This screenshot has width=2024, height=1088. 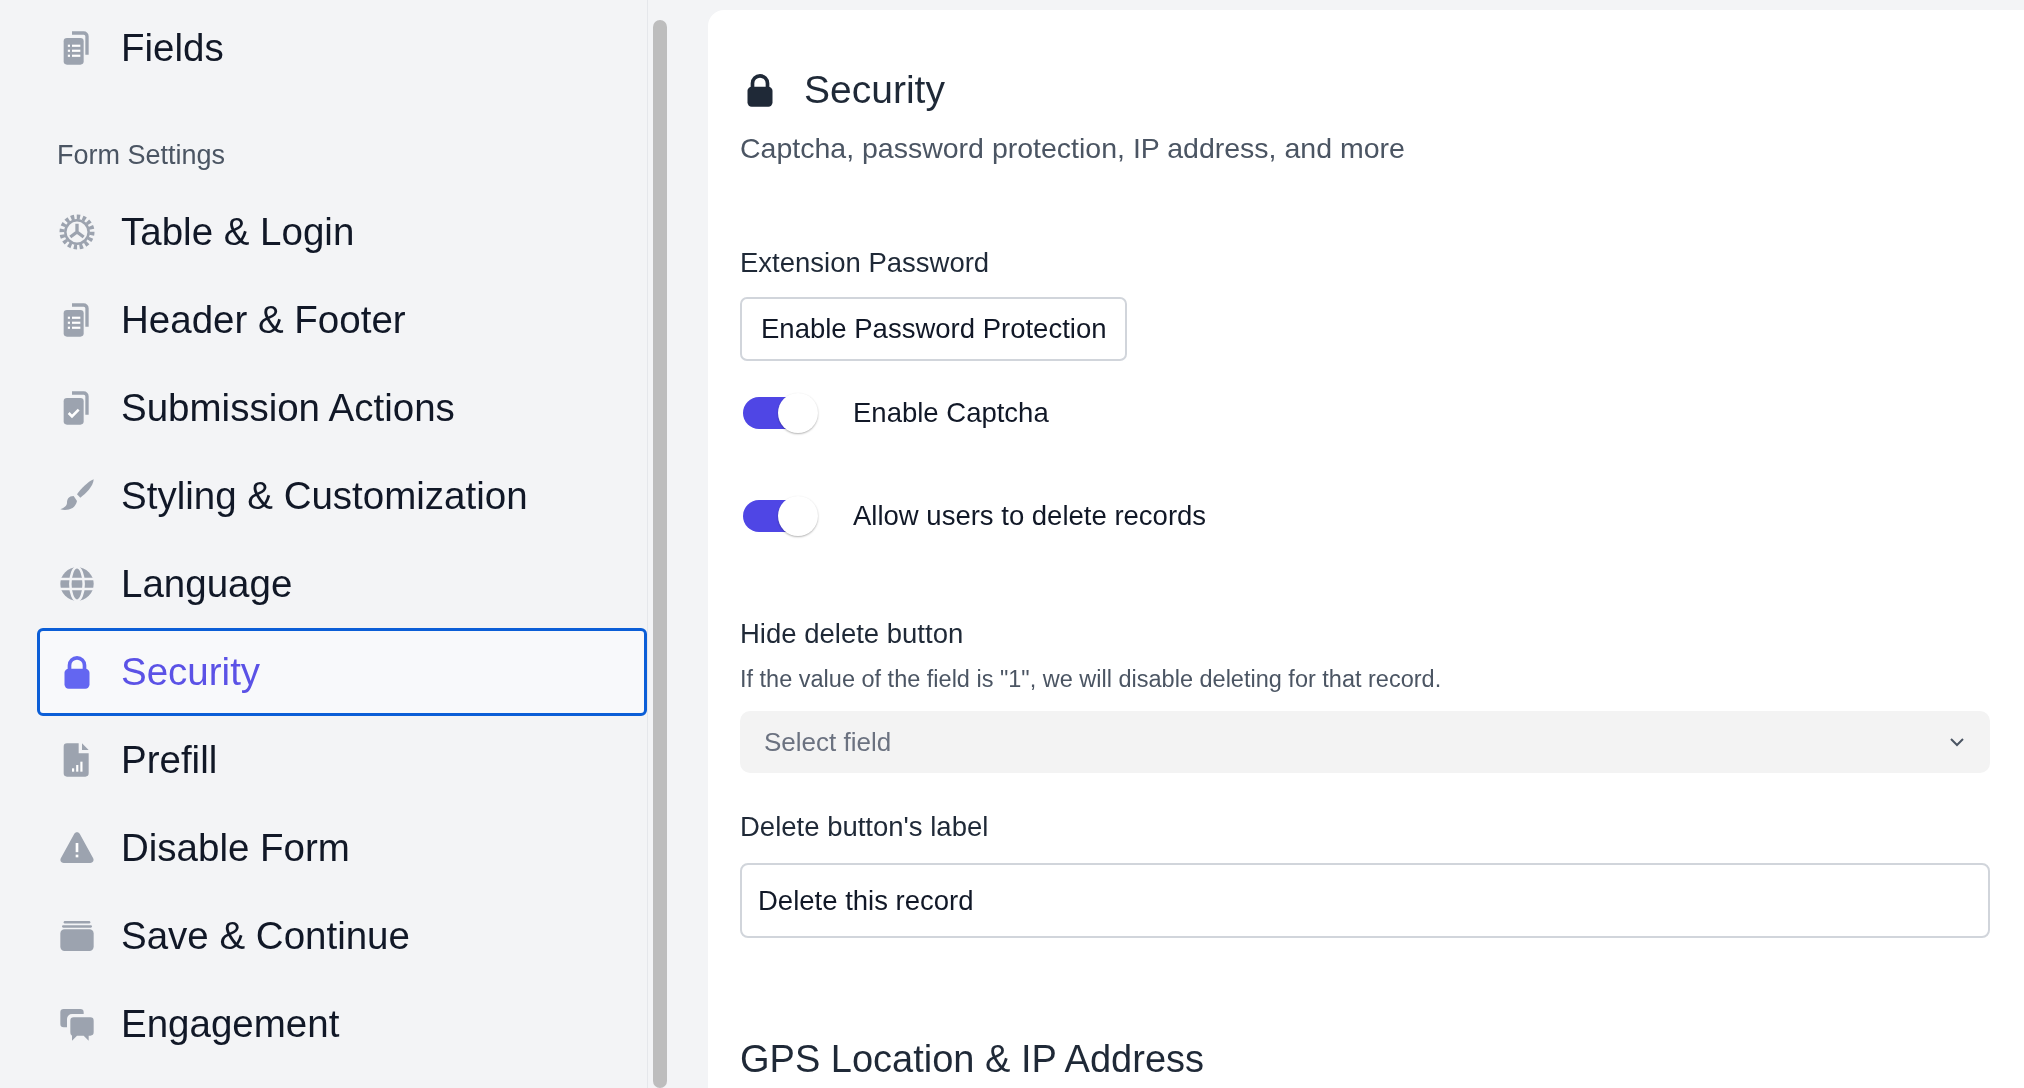 I want to click on section-title: Form Settings, so click(x=141, y=155).